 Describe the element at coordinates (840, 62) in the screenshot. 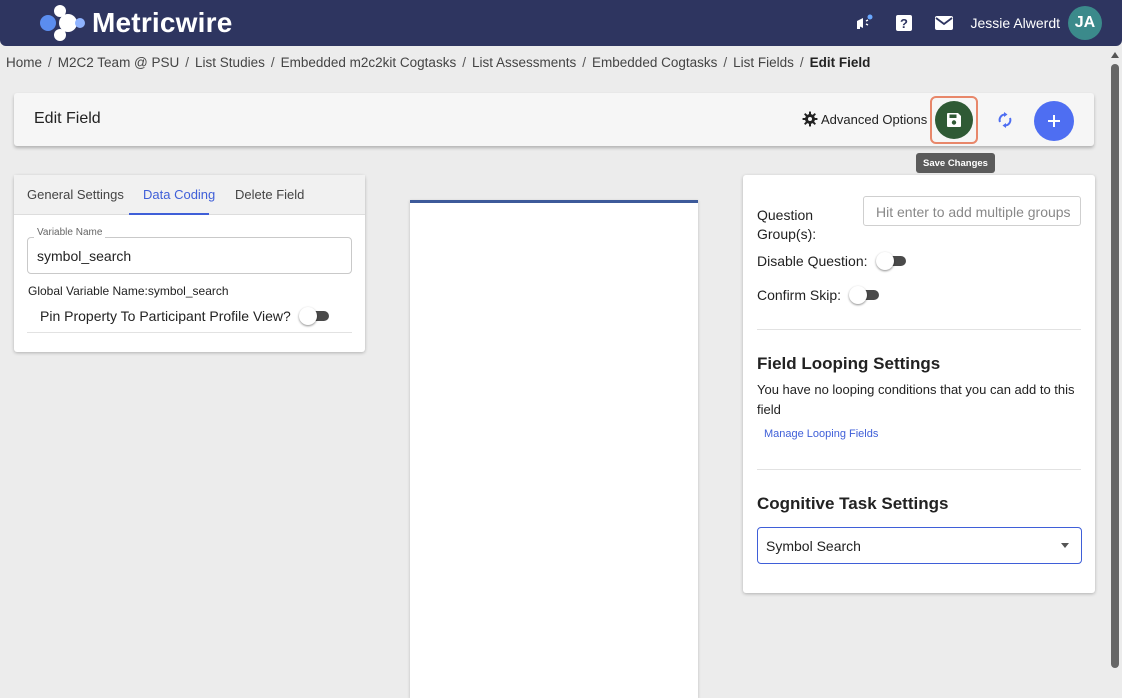

I see `breadcrumb-current: Edit Field` at that location.